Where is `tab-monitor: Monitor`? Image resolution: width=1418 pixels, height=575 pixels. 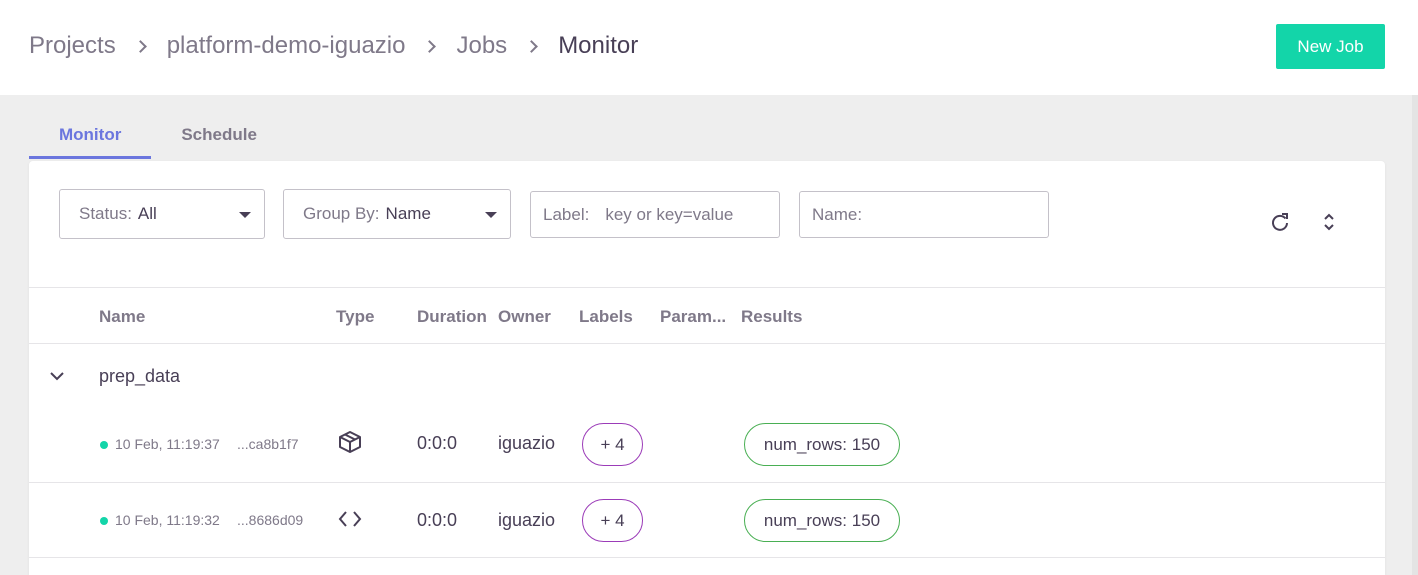
tab-monitor: Monitor is located at coordinates (90, 137).